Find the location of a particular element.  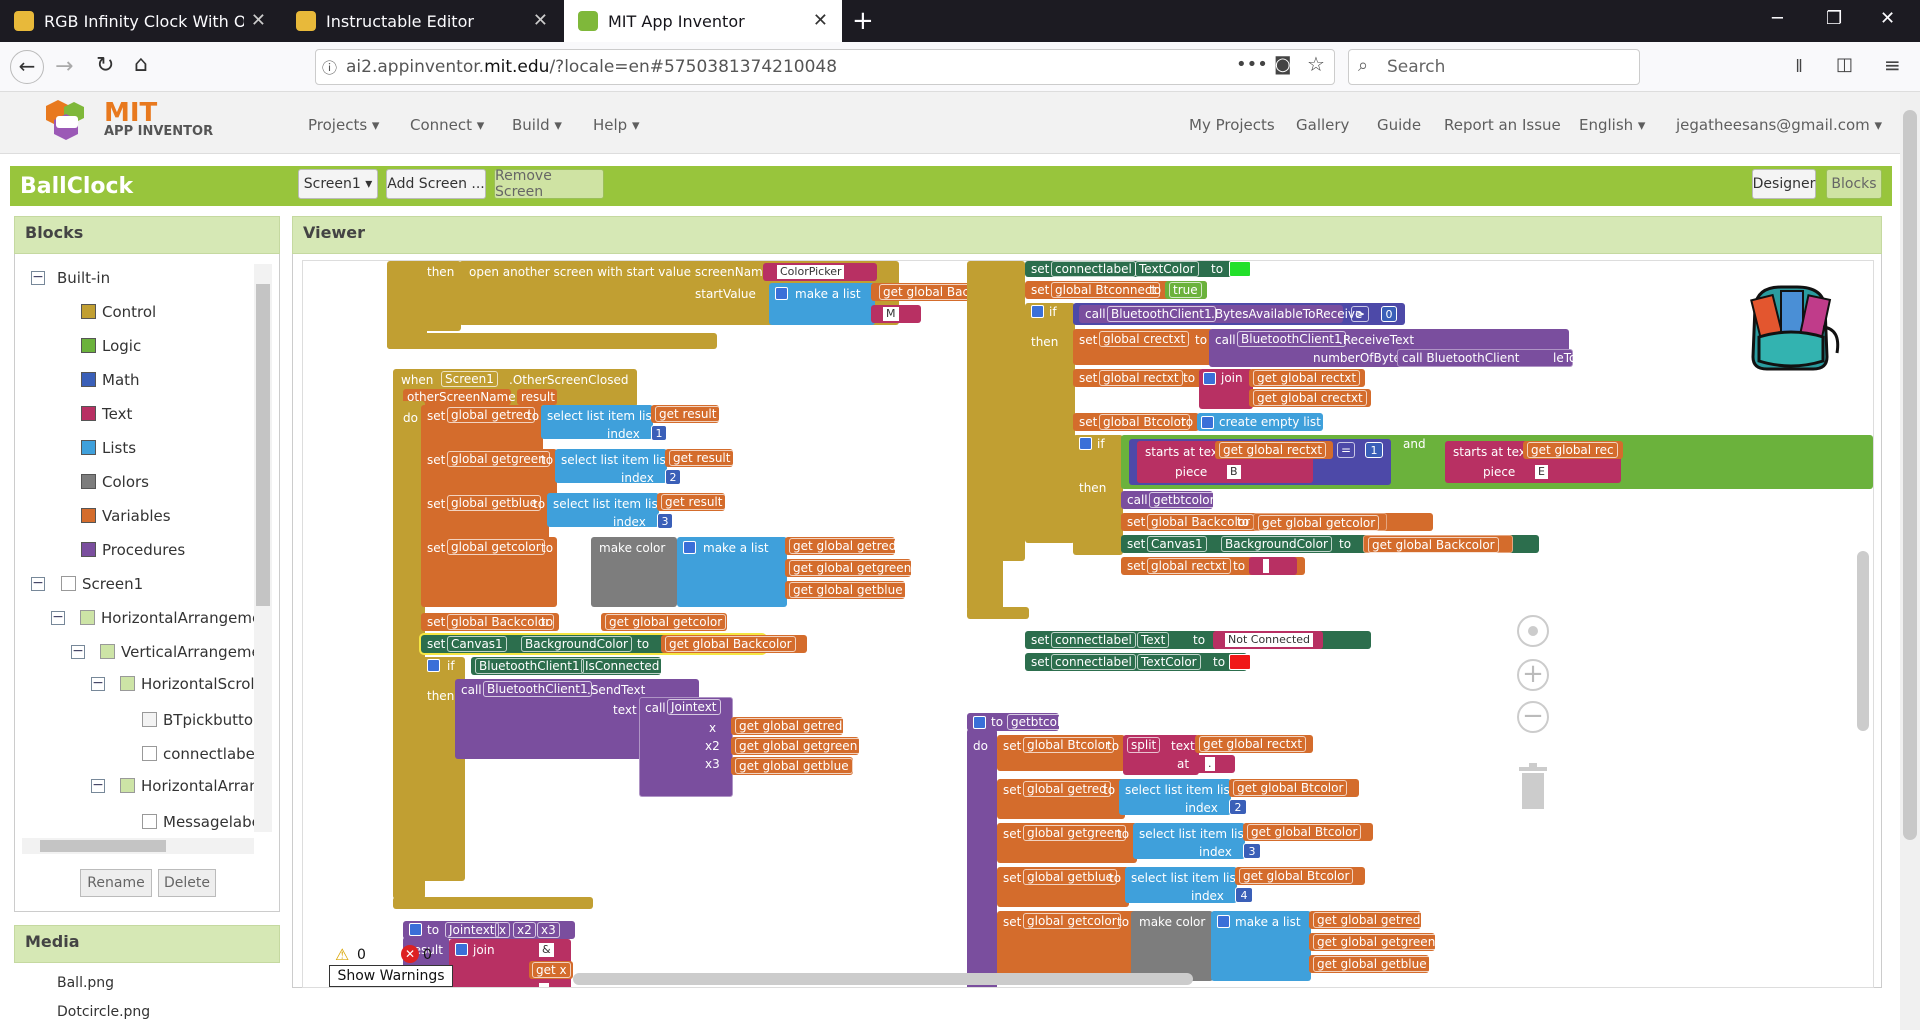

hscroll-collapse-icon: − is located at coordinates (98, 683).